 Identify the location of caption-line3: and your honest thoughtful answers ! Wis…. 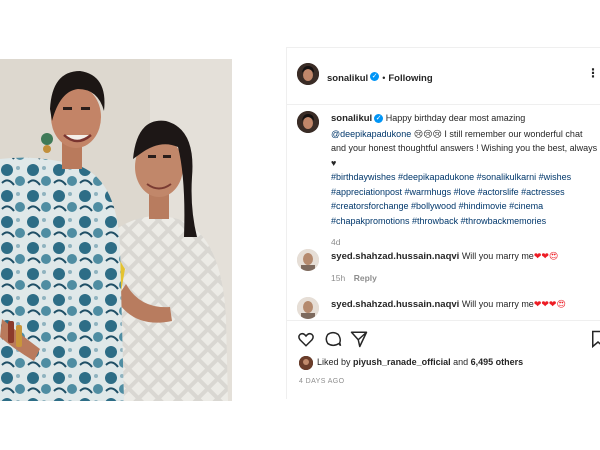
(464, 148).